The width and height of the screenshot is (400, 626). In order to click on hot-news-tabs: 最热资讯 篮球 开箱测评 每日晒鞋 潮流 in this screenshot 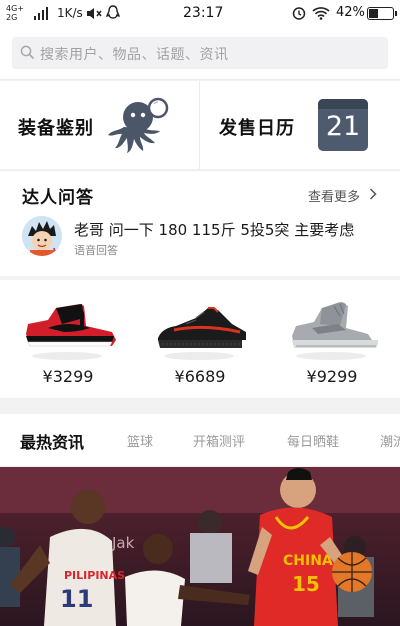, I will do `click(200, 440)`.